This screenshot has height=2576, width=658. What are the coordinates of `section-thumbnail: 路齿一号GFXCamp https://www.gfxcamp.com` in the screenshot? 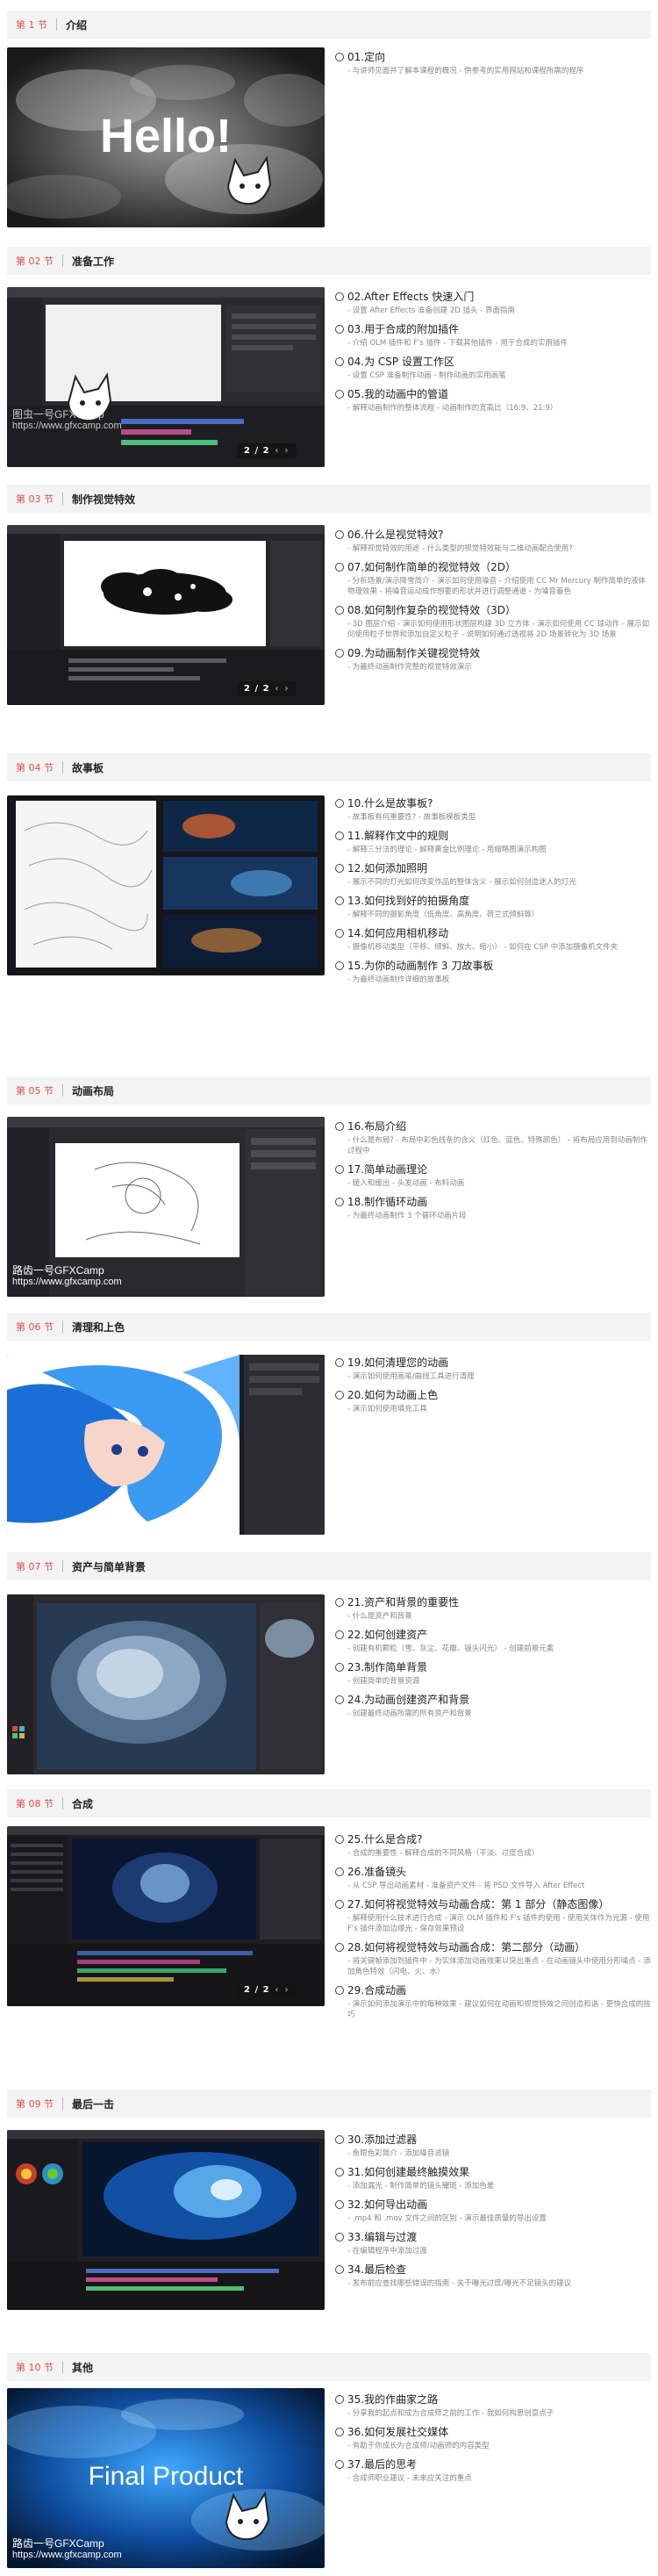 It's located at (166, 1207).